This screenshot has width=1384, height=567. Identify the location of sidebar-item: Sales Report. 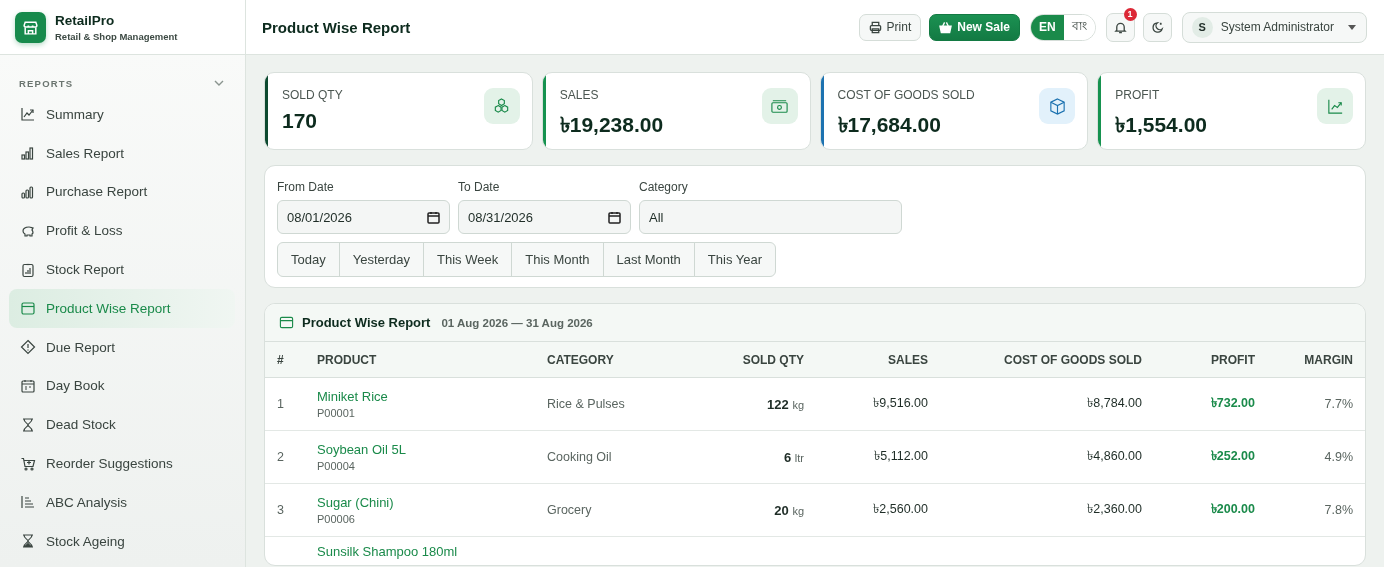
(122, 153).